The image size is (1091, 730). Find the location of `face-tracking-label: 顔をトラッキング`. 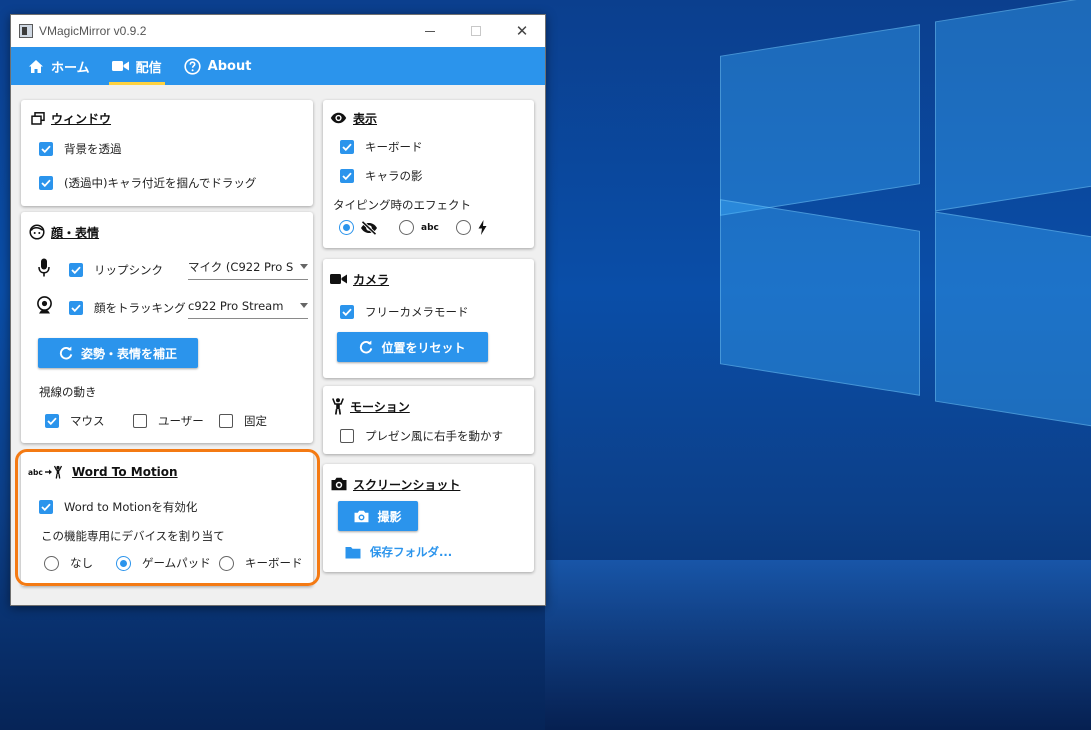

face-tracking-label: 顔をトラッキング is located at coordinates (140, 308).